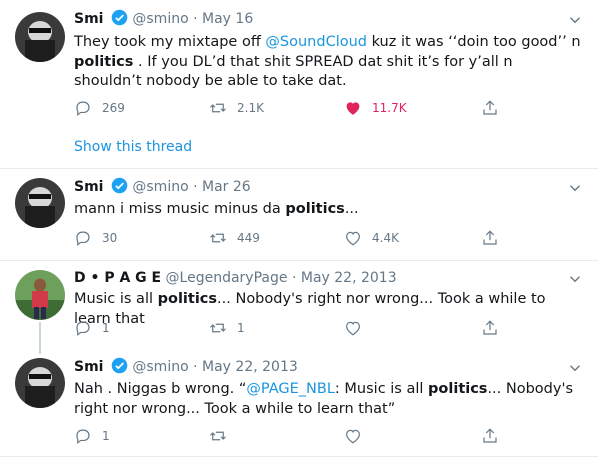 The height and width of the screenshot is (459, 598). Describe the element at coordinates (289, 238) in the screenshot. I see `action-bar: 30 449 4.4K` at that location.